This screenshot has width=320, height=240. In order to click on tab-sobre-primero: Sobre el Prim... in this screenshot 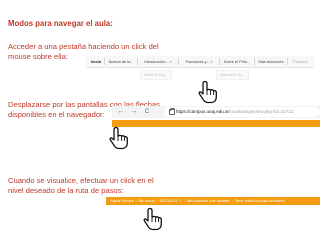, I will do `click(237, 61)`.